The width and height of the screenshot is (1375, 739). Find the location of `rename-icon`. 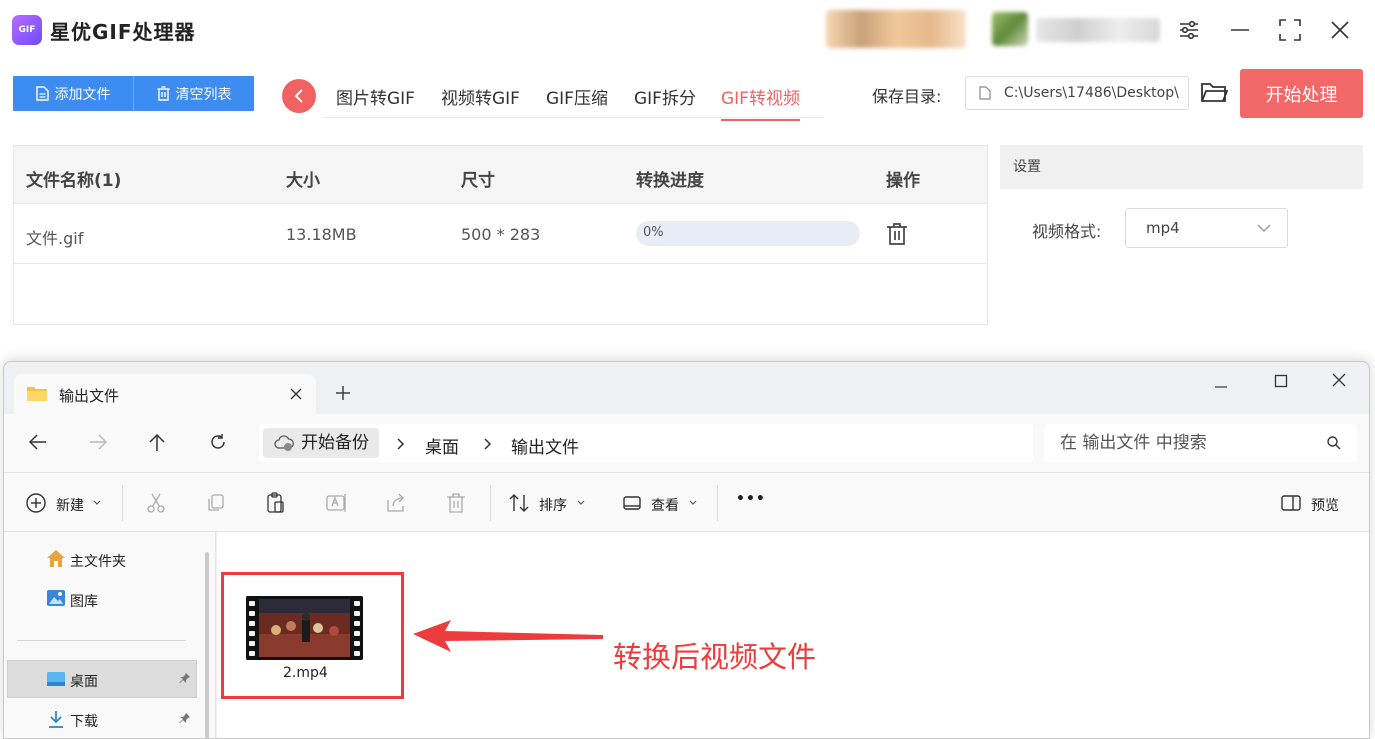

rename-icon is located at coordinates (336, 503).